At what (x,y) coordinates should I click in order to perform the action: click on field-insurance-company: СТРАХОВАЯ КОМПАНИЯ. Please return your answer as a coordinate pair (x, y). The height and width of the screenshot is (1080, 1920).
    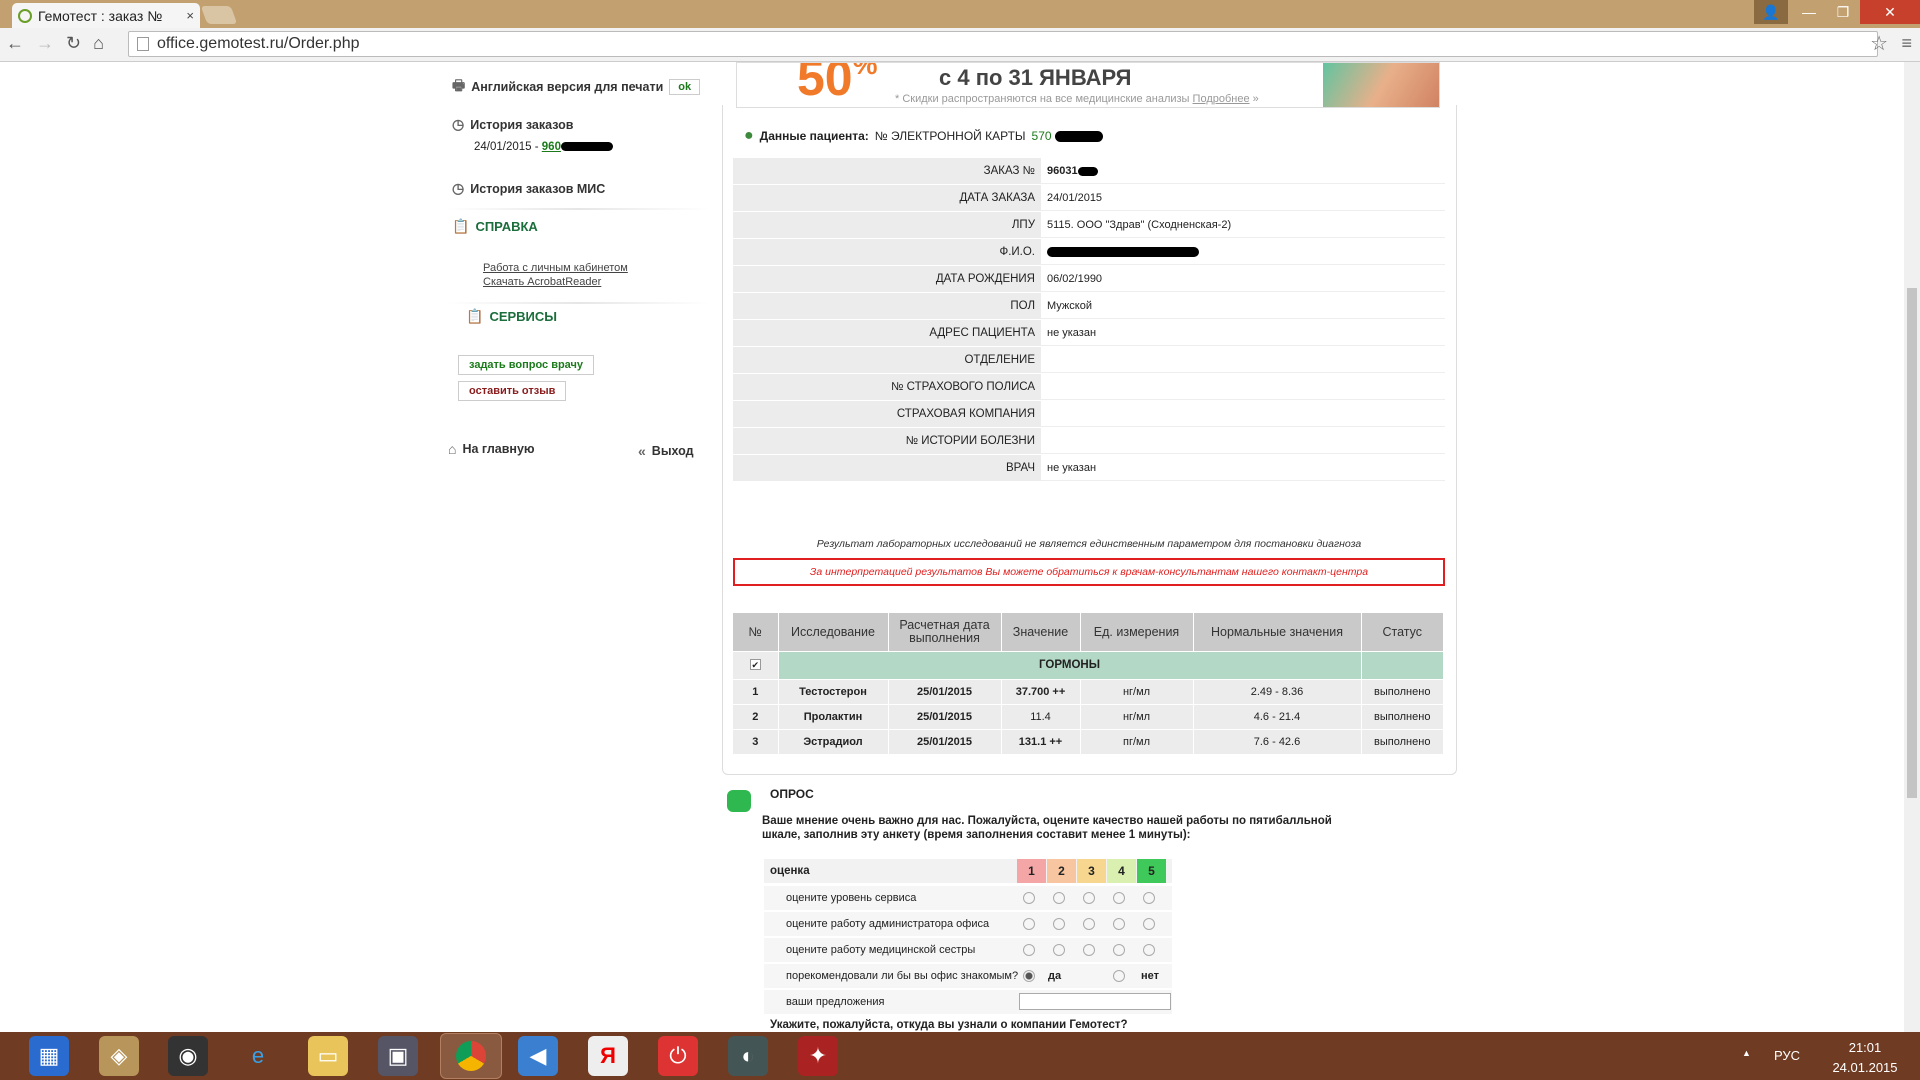
    Looking at the image, I should click on (1089, 414).